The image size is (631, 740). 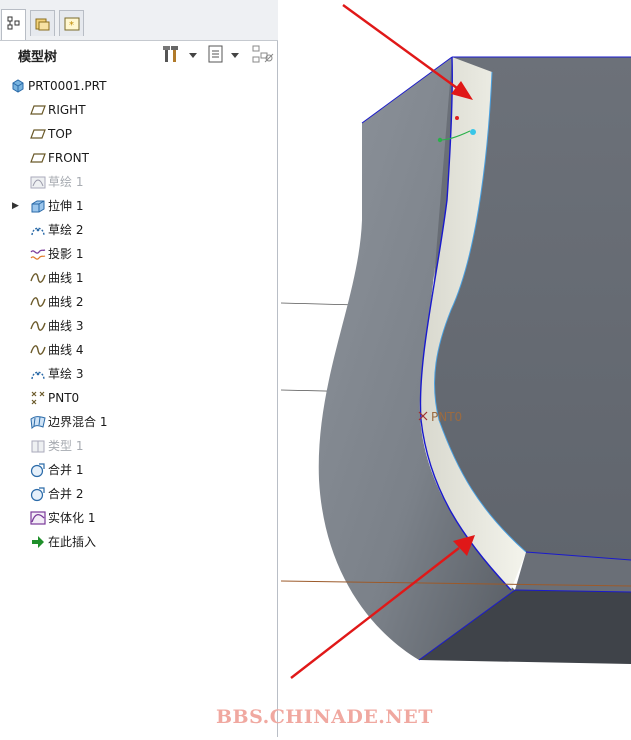 What do you see at coordinates (235, 54) in the screenshot?
I see `show-dropdown-icon` at bounding box center [235, 54].